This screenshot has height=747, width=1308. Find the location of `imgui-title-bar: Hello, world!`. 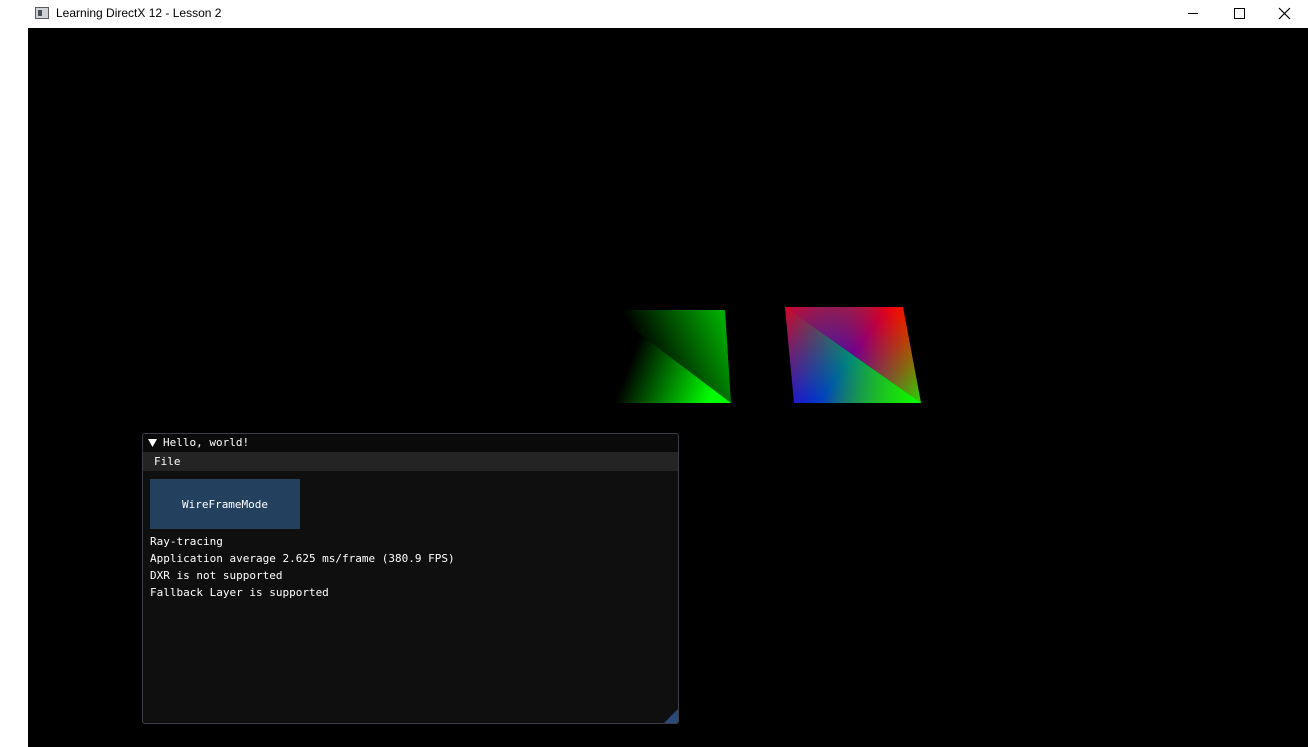

imgui-title-bar: Hello, world! is located at coordinates (410, 443).